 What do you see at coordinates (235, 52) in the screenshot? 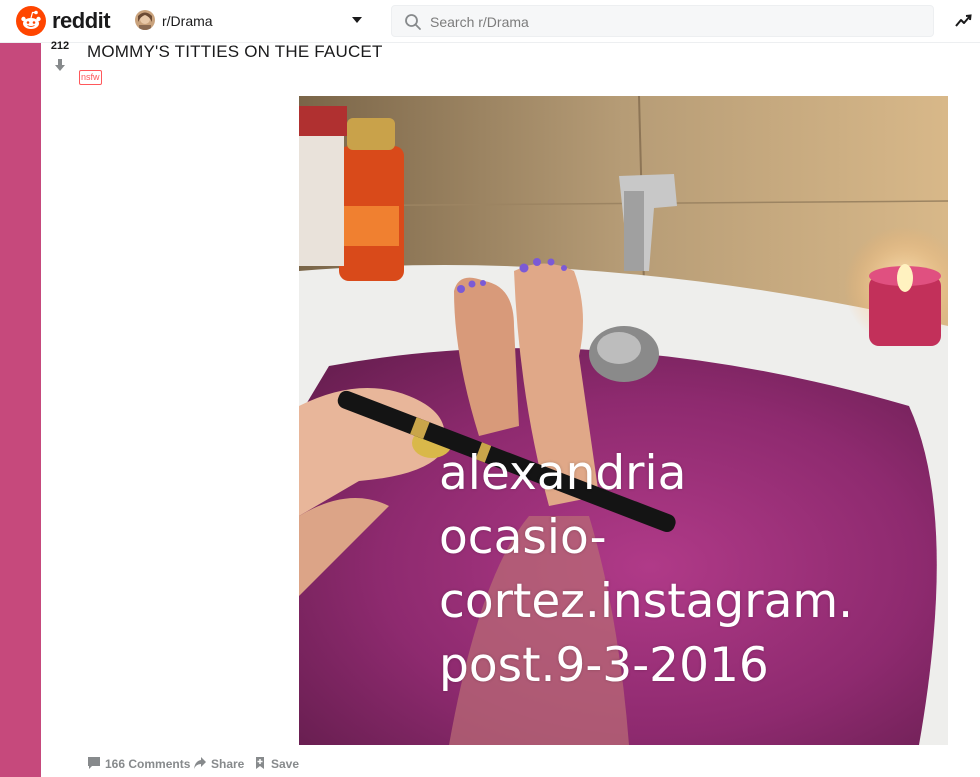
I see `post-title: MOMMY'S TITTIES ON THE FAUCET` at bounding box center [235, 52].